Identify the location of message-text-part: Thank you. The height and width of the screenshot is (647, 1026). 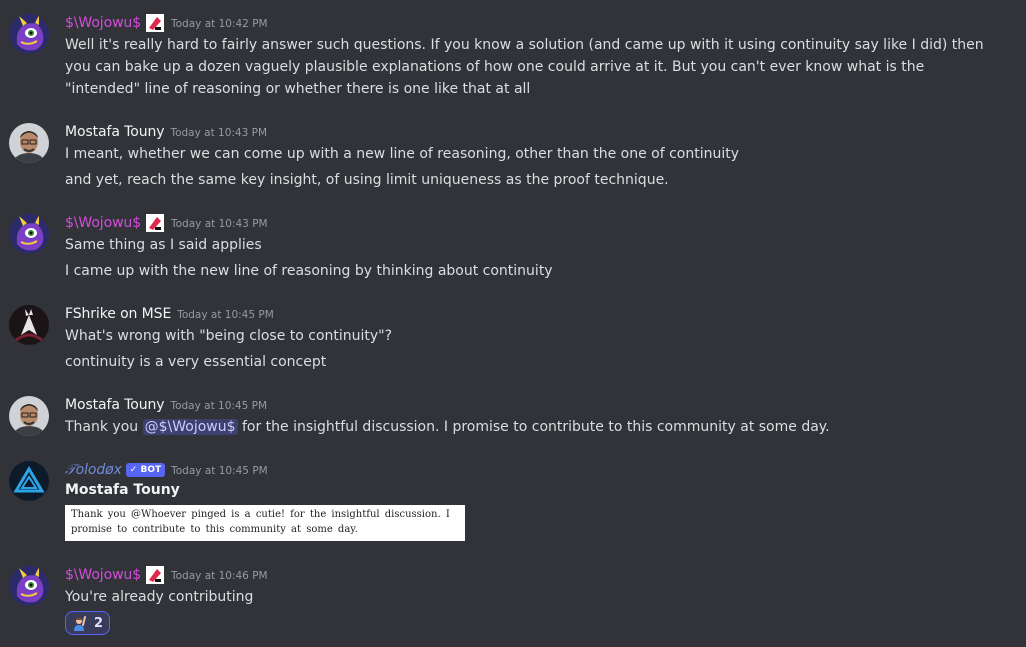
(104, 427).